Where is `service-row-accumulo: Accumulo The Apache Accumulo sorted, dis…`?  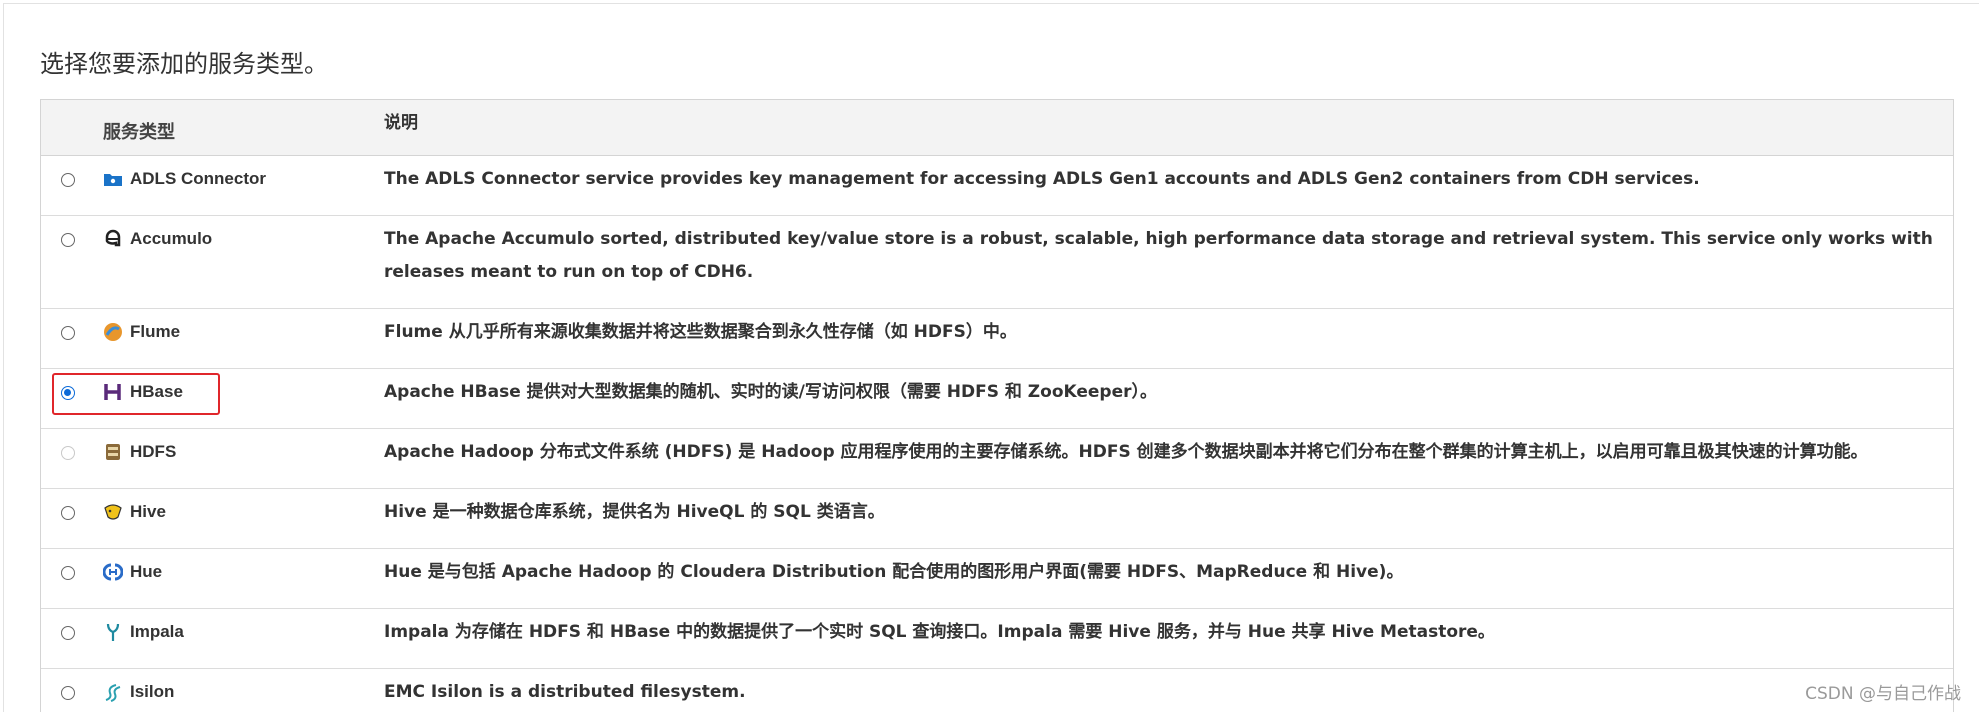
service-row-accumulo: Accumulo The Apache Accumulo sorted, dis… is located at coordinates (997, 262).